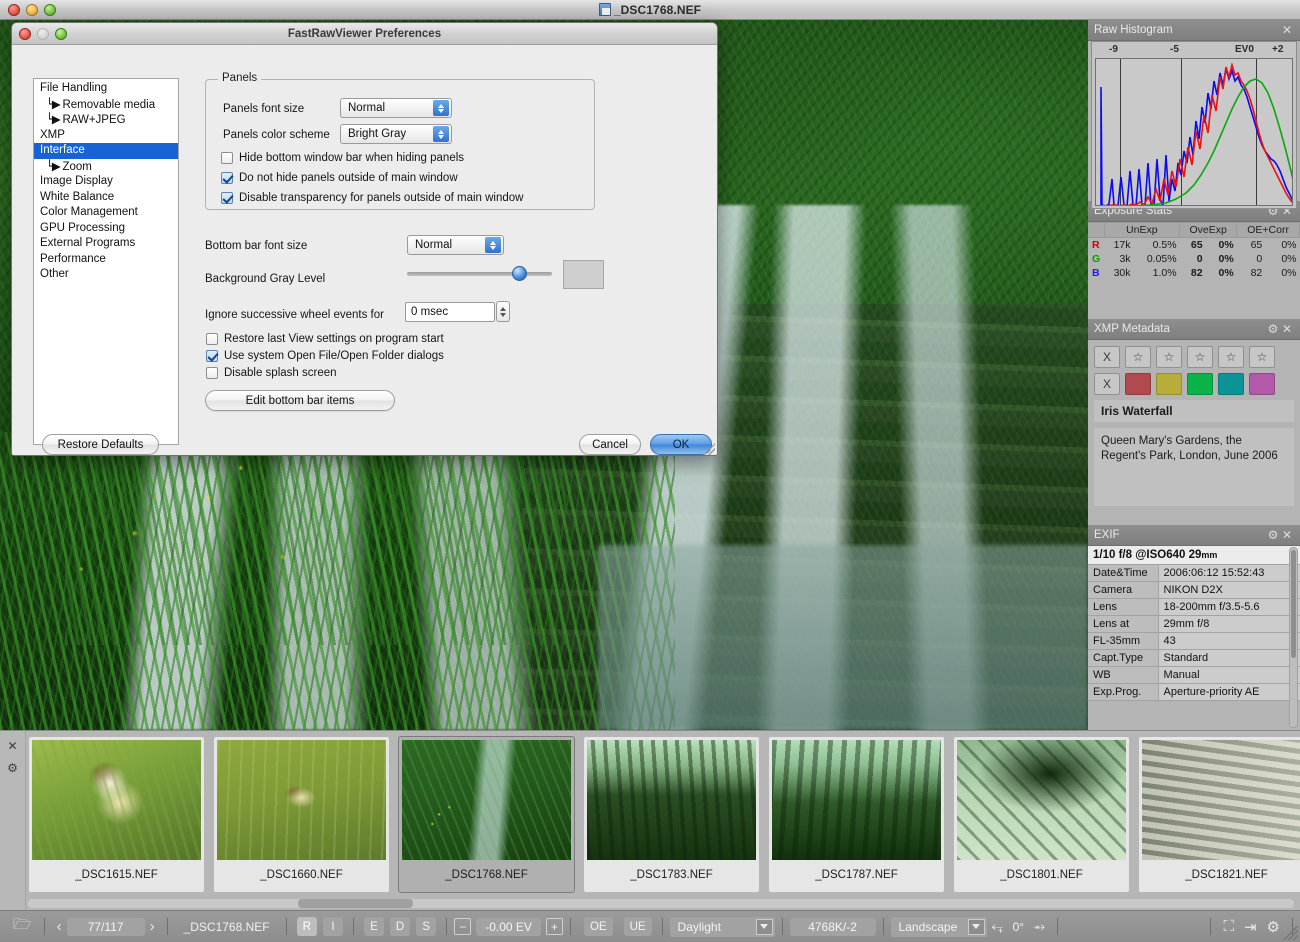 The height and width of the screenshot is (942, 1300). Describe the element at coordinates (610, 444) in the screenshot. I see `cancel-button: Cancel` at that location.